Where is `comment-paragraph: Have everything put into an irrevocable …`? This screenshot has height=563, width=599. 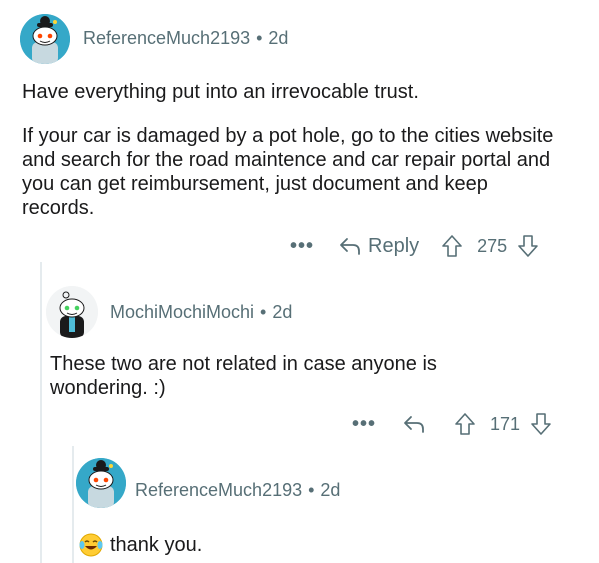 comment-paragraph: Have everything put into an irrevocable … is located at coordinates (220, 92).